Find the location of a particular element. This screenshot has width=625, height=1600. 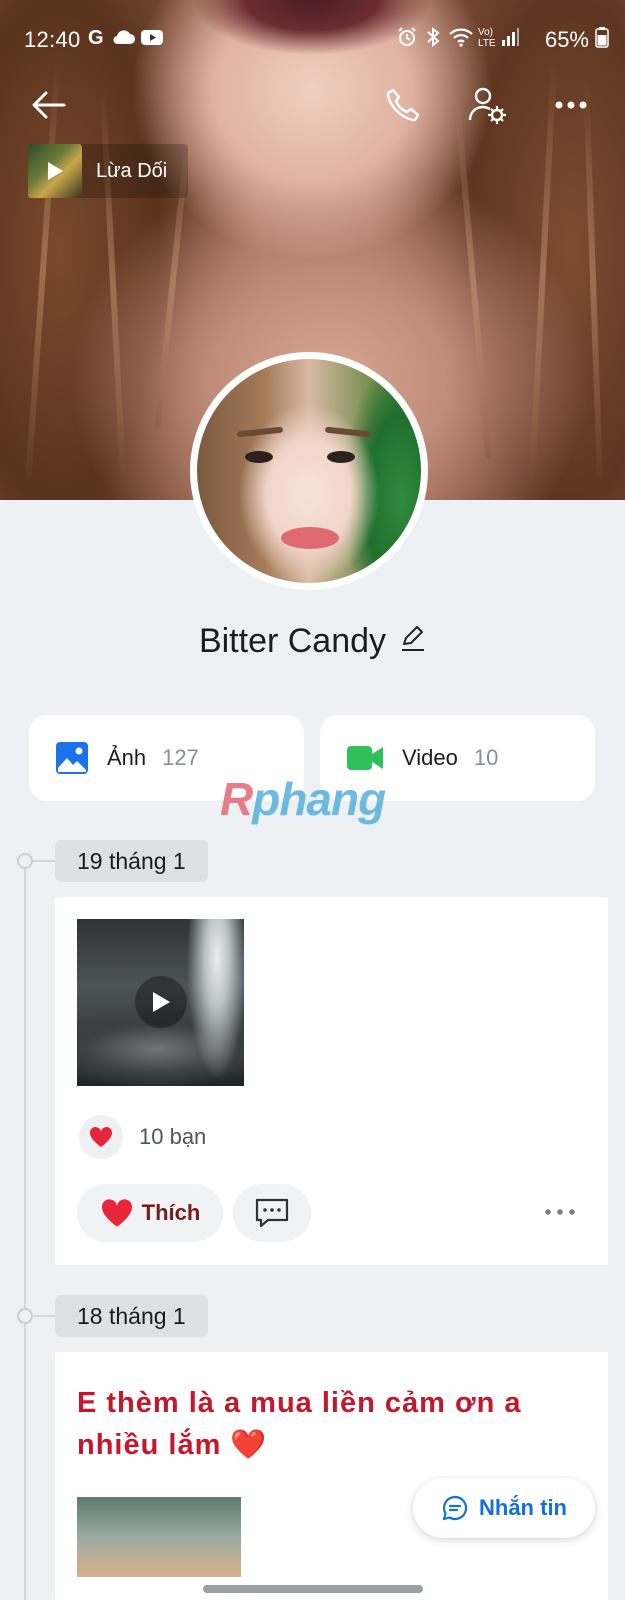

image-icon is located at coordinates (72, 758).